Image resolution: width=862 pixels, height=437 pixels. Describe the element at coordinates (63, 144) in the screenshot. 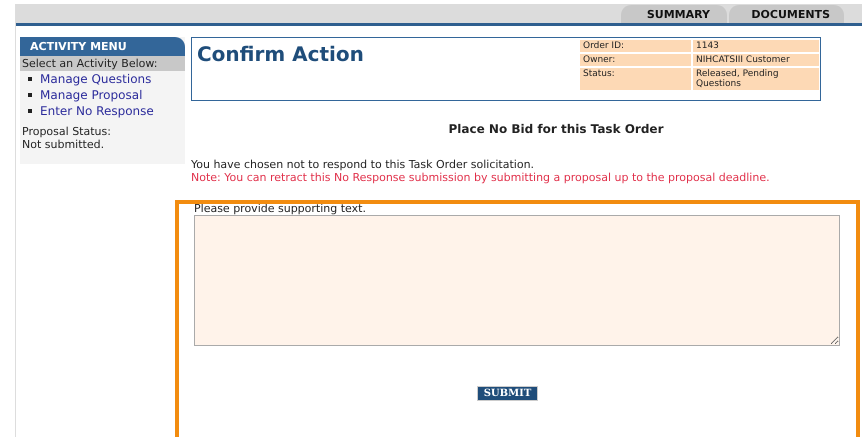

I see `status-value: Not submitted.` at that location.